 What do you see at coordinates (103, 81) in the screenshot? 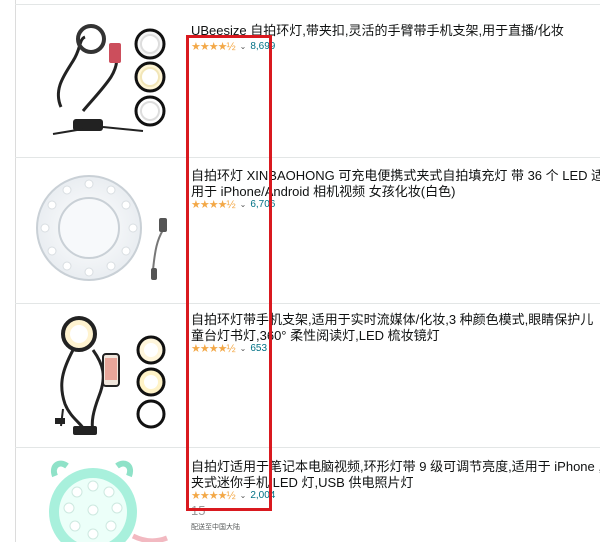
I see `product-image-selfie-ring-clamp` at bounding box center [103, 81].